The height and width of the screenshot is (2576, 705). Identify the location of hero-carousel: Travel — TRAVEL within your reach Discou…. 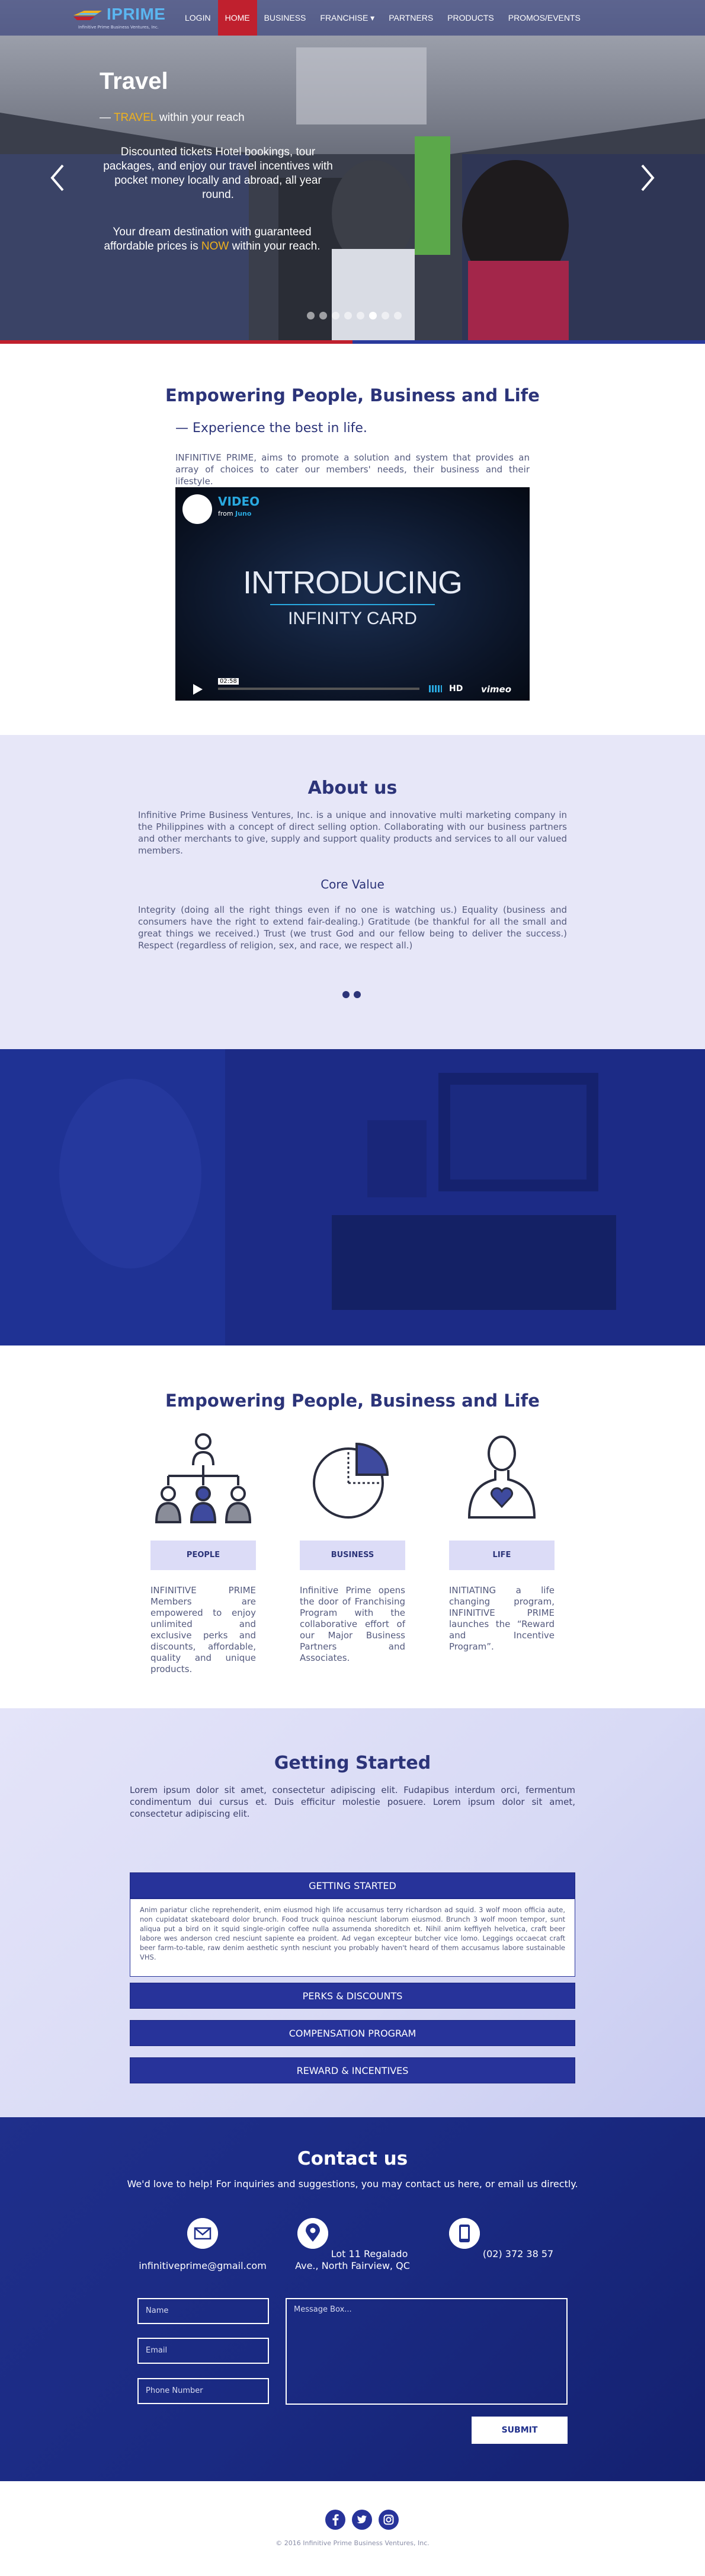
(352, 172).